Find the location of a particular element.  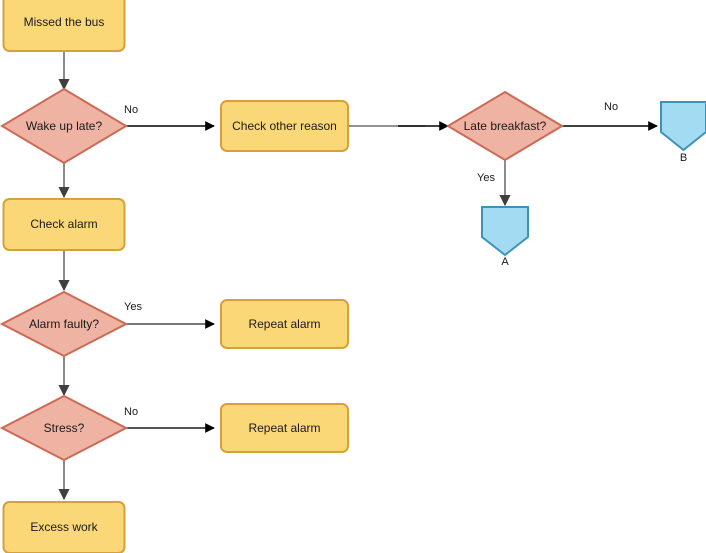

edge-label-stress-no: No is located at coordinates (131, 412).